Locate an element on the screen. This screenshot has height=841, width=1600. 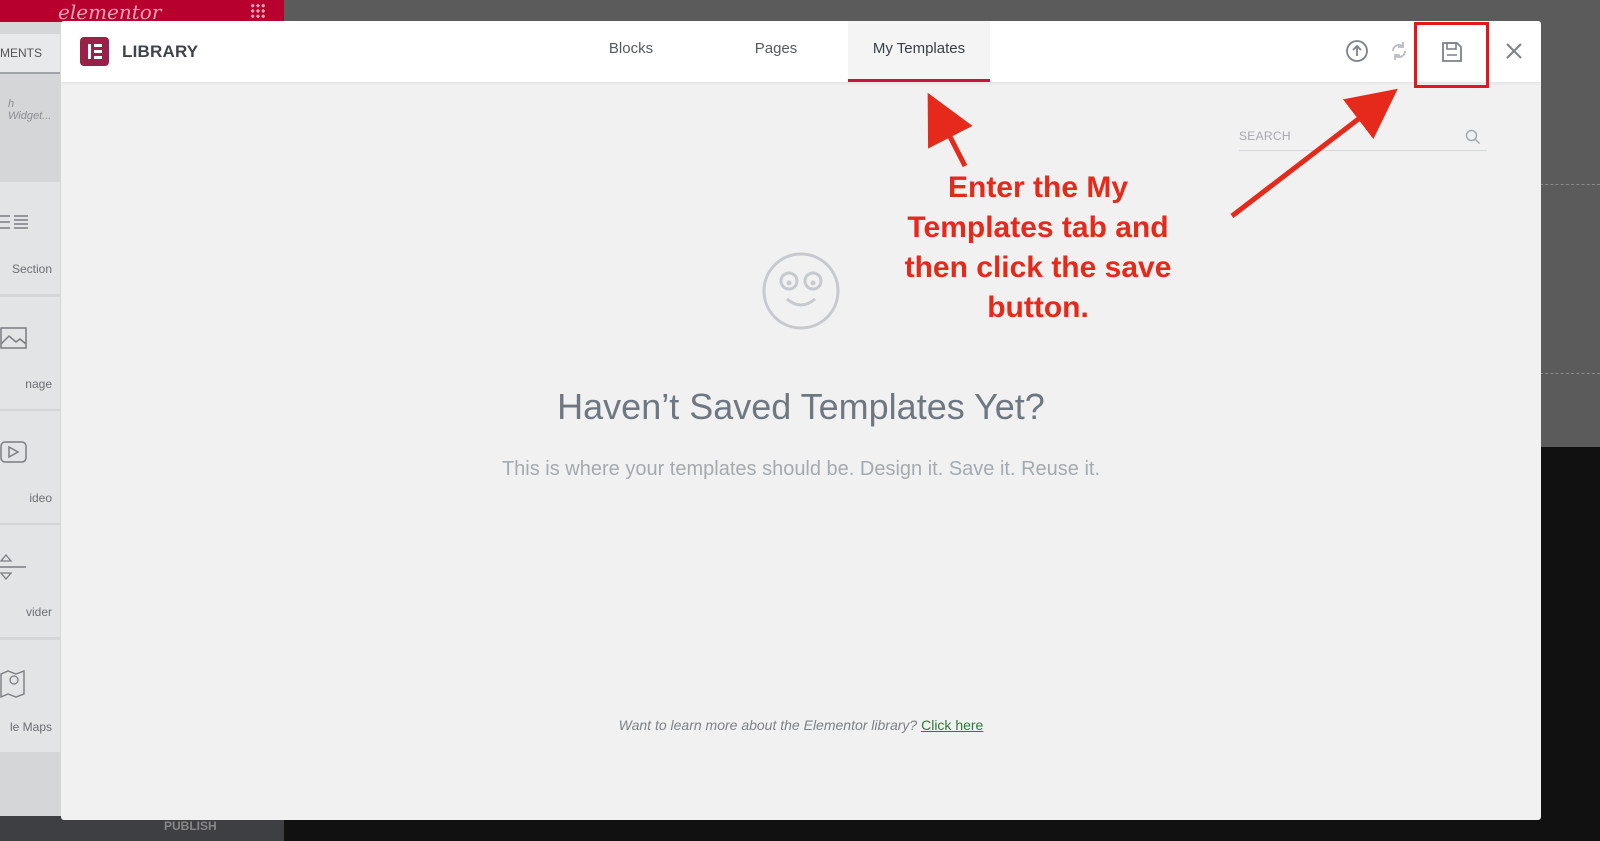
arrow-to-save-button is located at coordinates (1314, 153).